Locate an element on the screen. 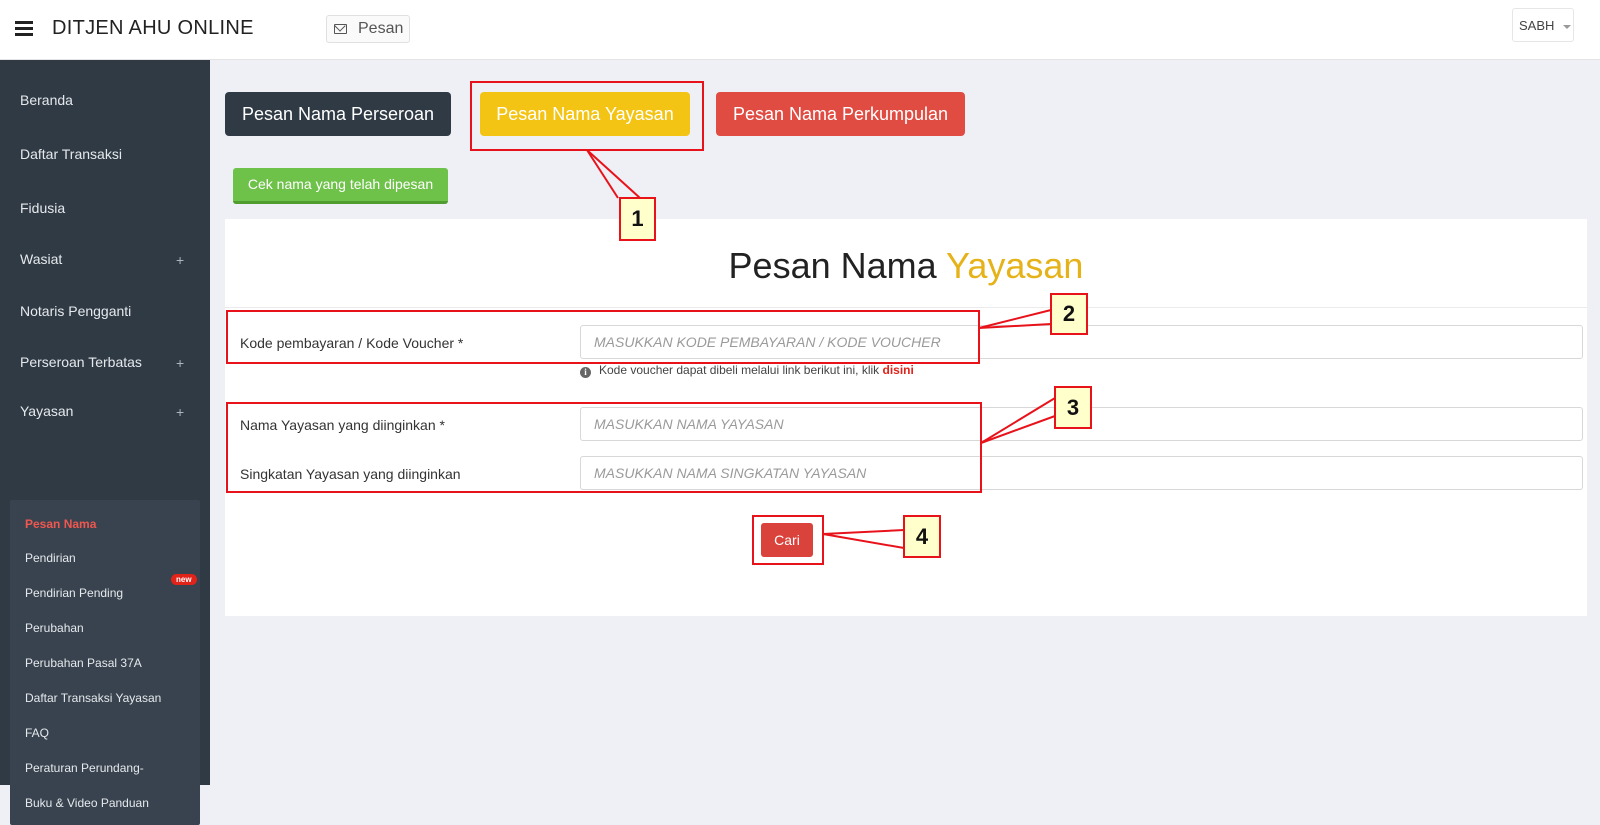 This screenshot has height=825, width=1600. annotation-callout-2: 2 is located at coordinates (1069, 314).